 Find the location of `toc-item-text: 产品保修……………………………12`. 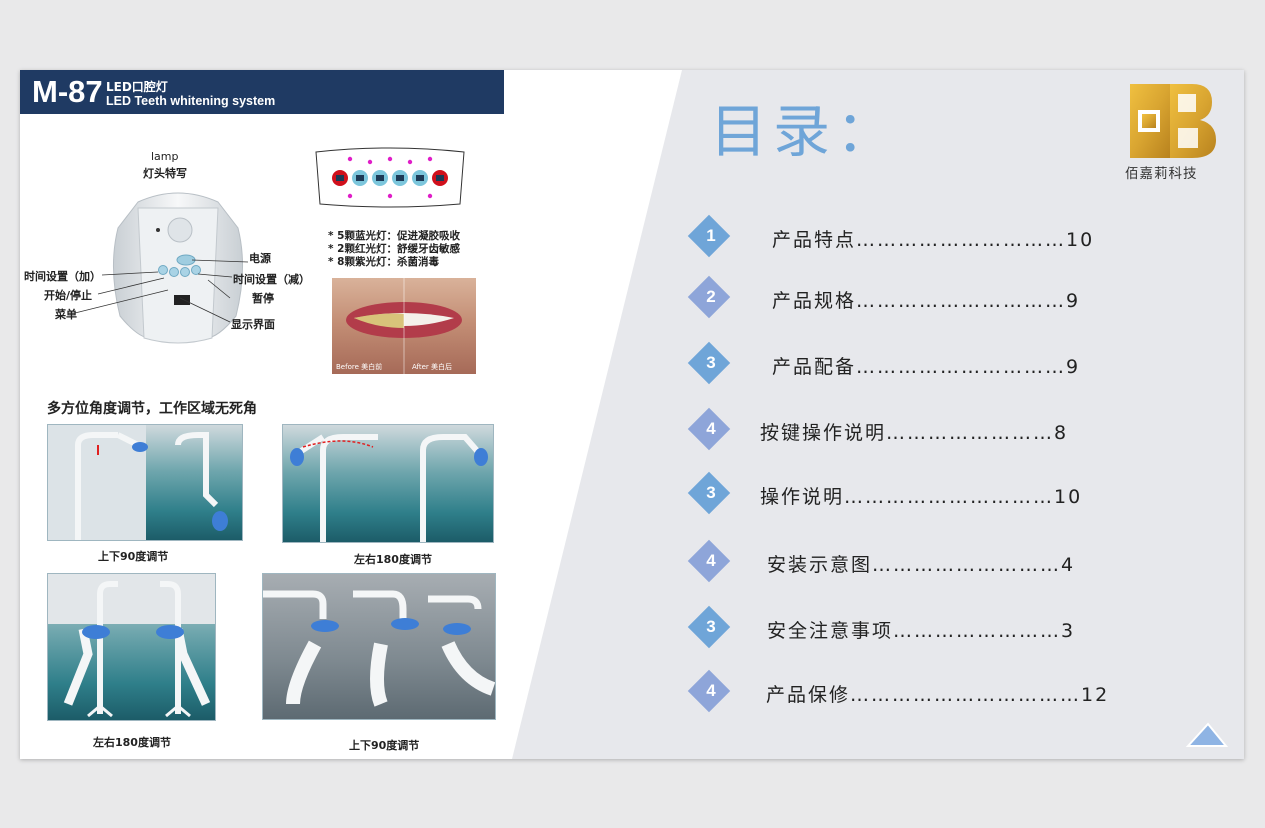

toc-item-text: 产品保修……………………………12 is located at coordinates (938, 695).